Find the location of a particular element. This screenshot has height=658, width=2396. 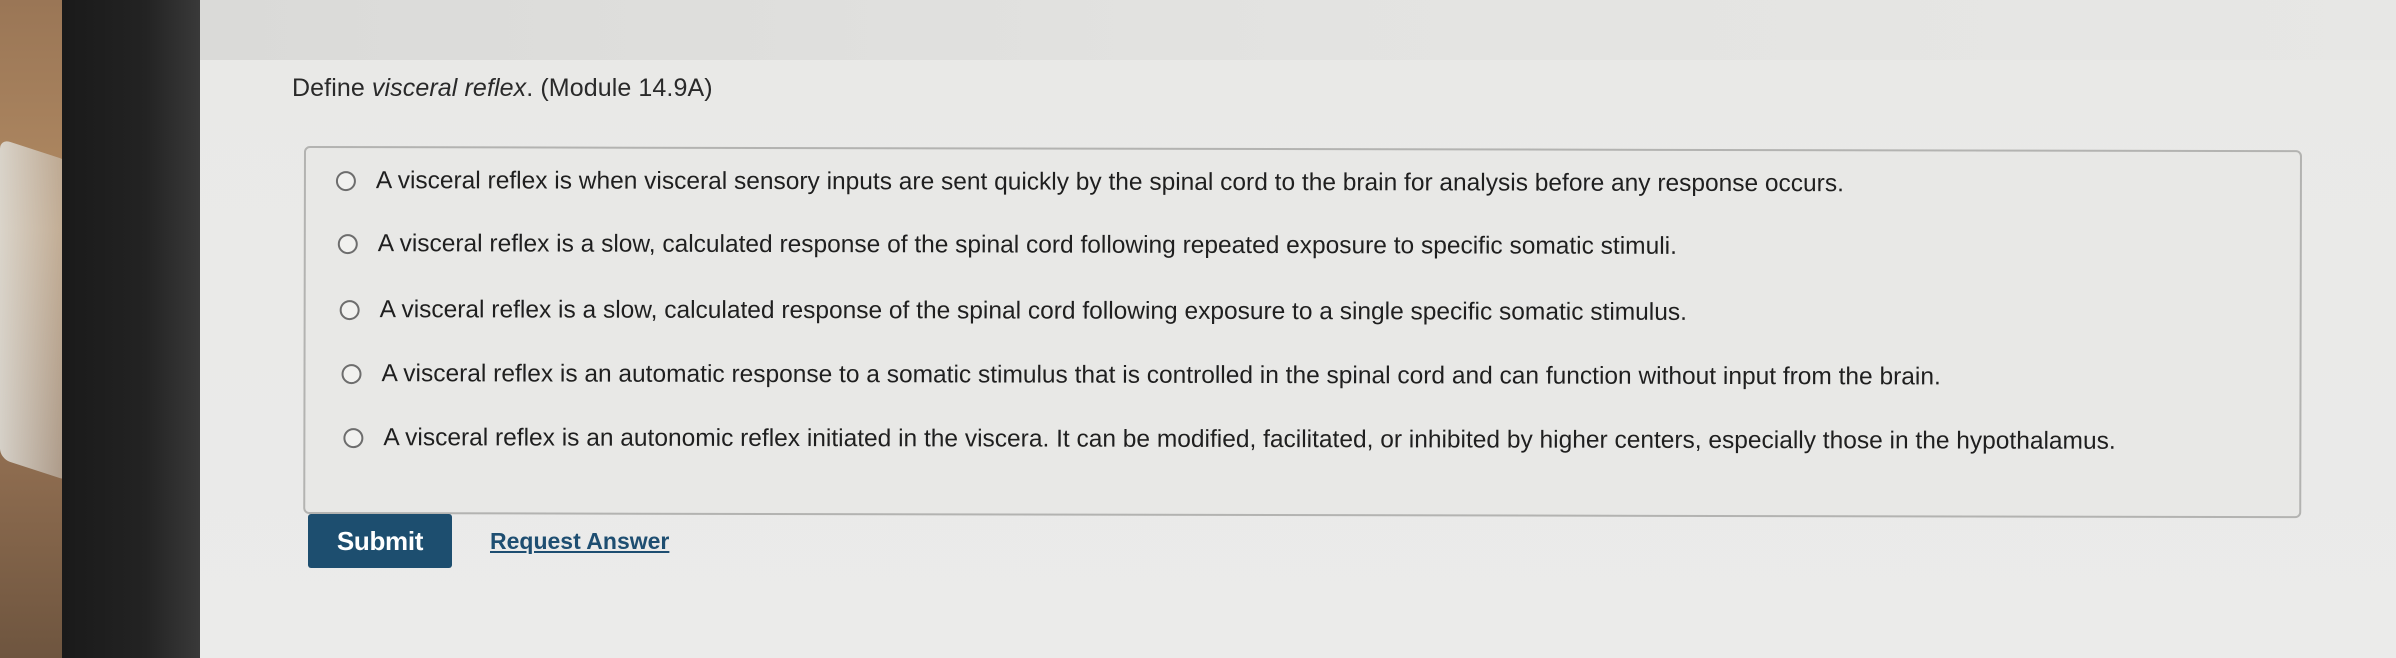

top-bar is located at coordinates (1298, 30).